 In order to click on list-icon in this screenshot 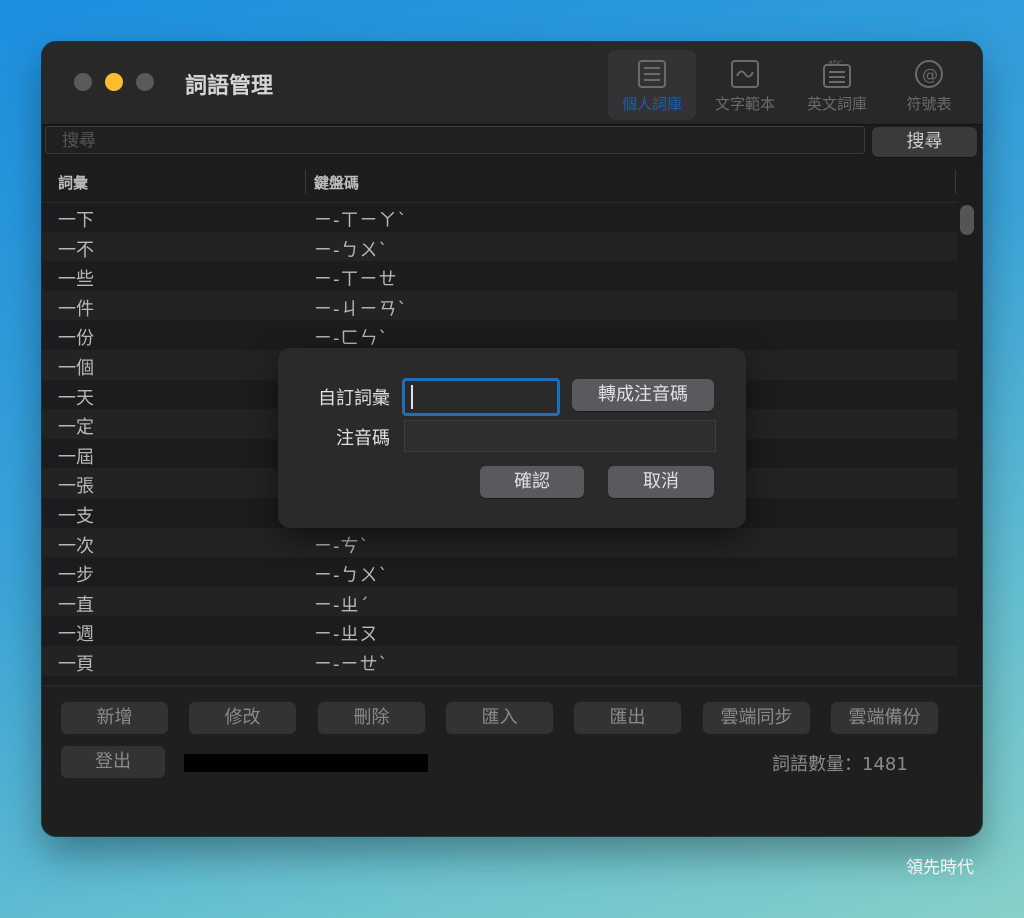, I will do `click(652, 74)`.